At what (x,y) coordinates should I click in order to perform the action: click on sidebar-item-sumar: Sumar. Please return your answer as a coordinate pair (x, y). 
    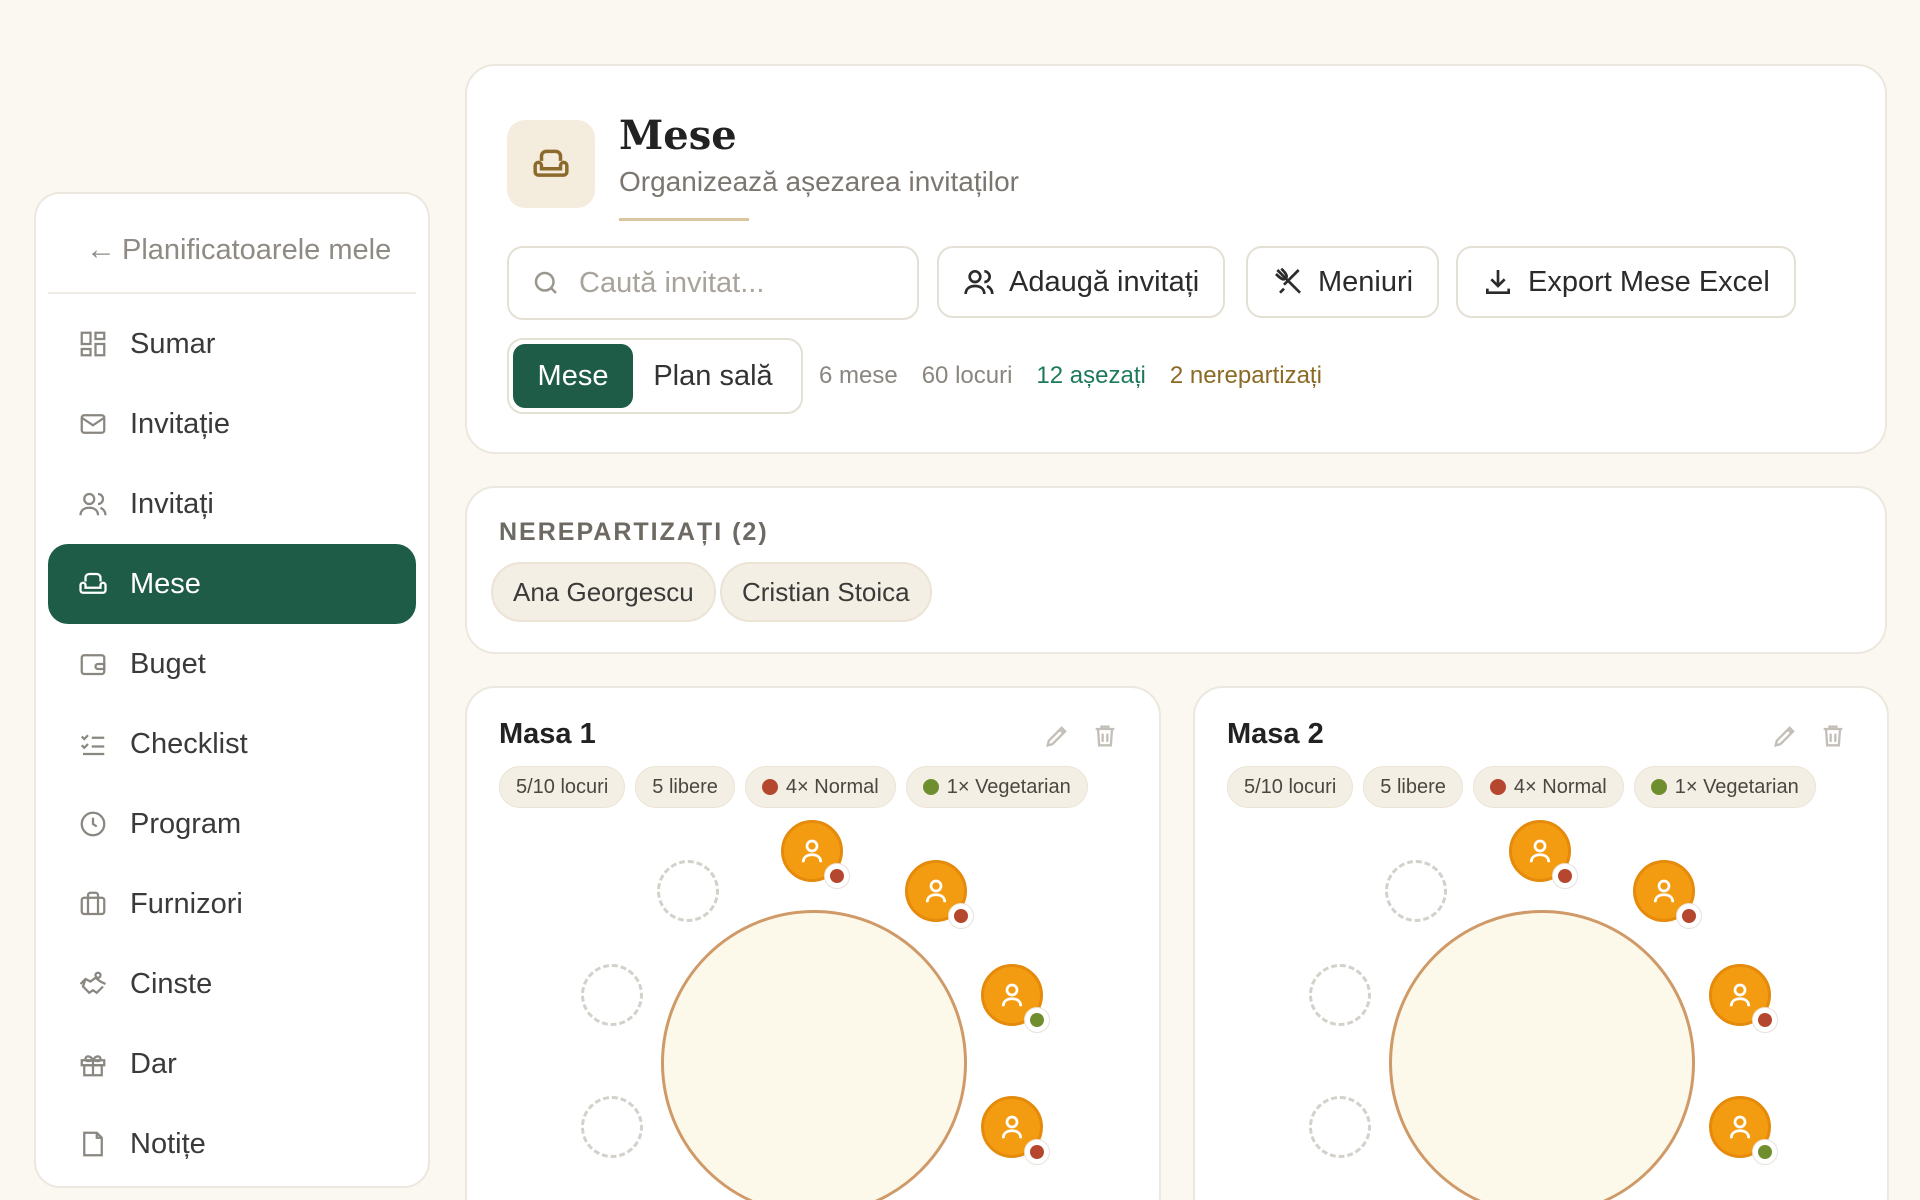
    Looking at the image, I should click on (232, 344).